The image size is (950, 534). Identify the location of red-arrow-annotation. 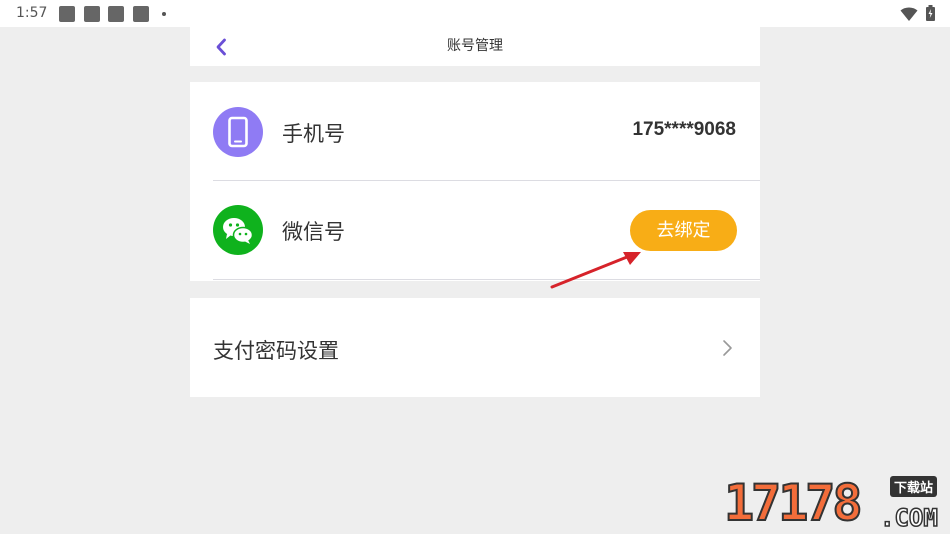
(595, 270).